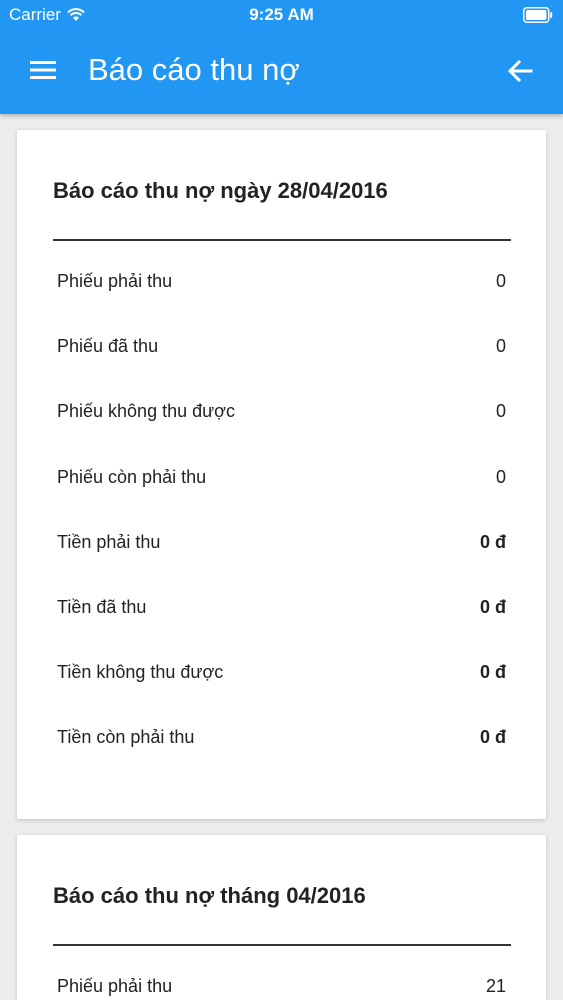 This screenshot has height=1000, width=563. Describe the element at coordinates (281, 303) in the screenshot. I see `report-row-count-to-collect: Phiếu phải thu 0` at that location.